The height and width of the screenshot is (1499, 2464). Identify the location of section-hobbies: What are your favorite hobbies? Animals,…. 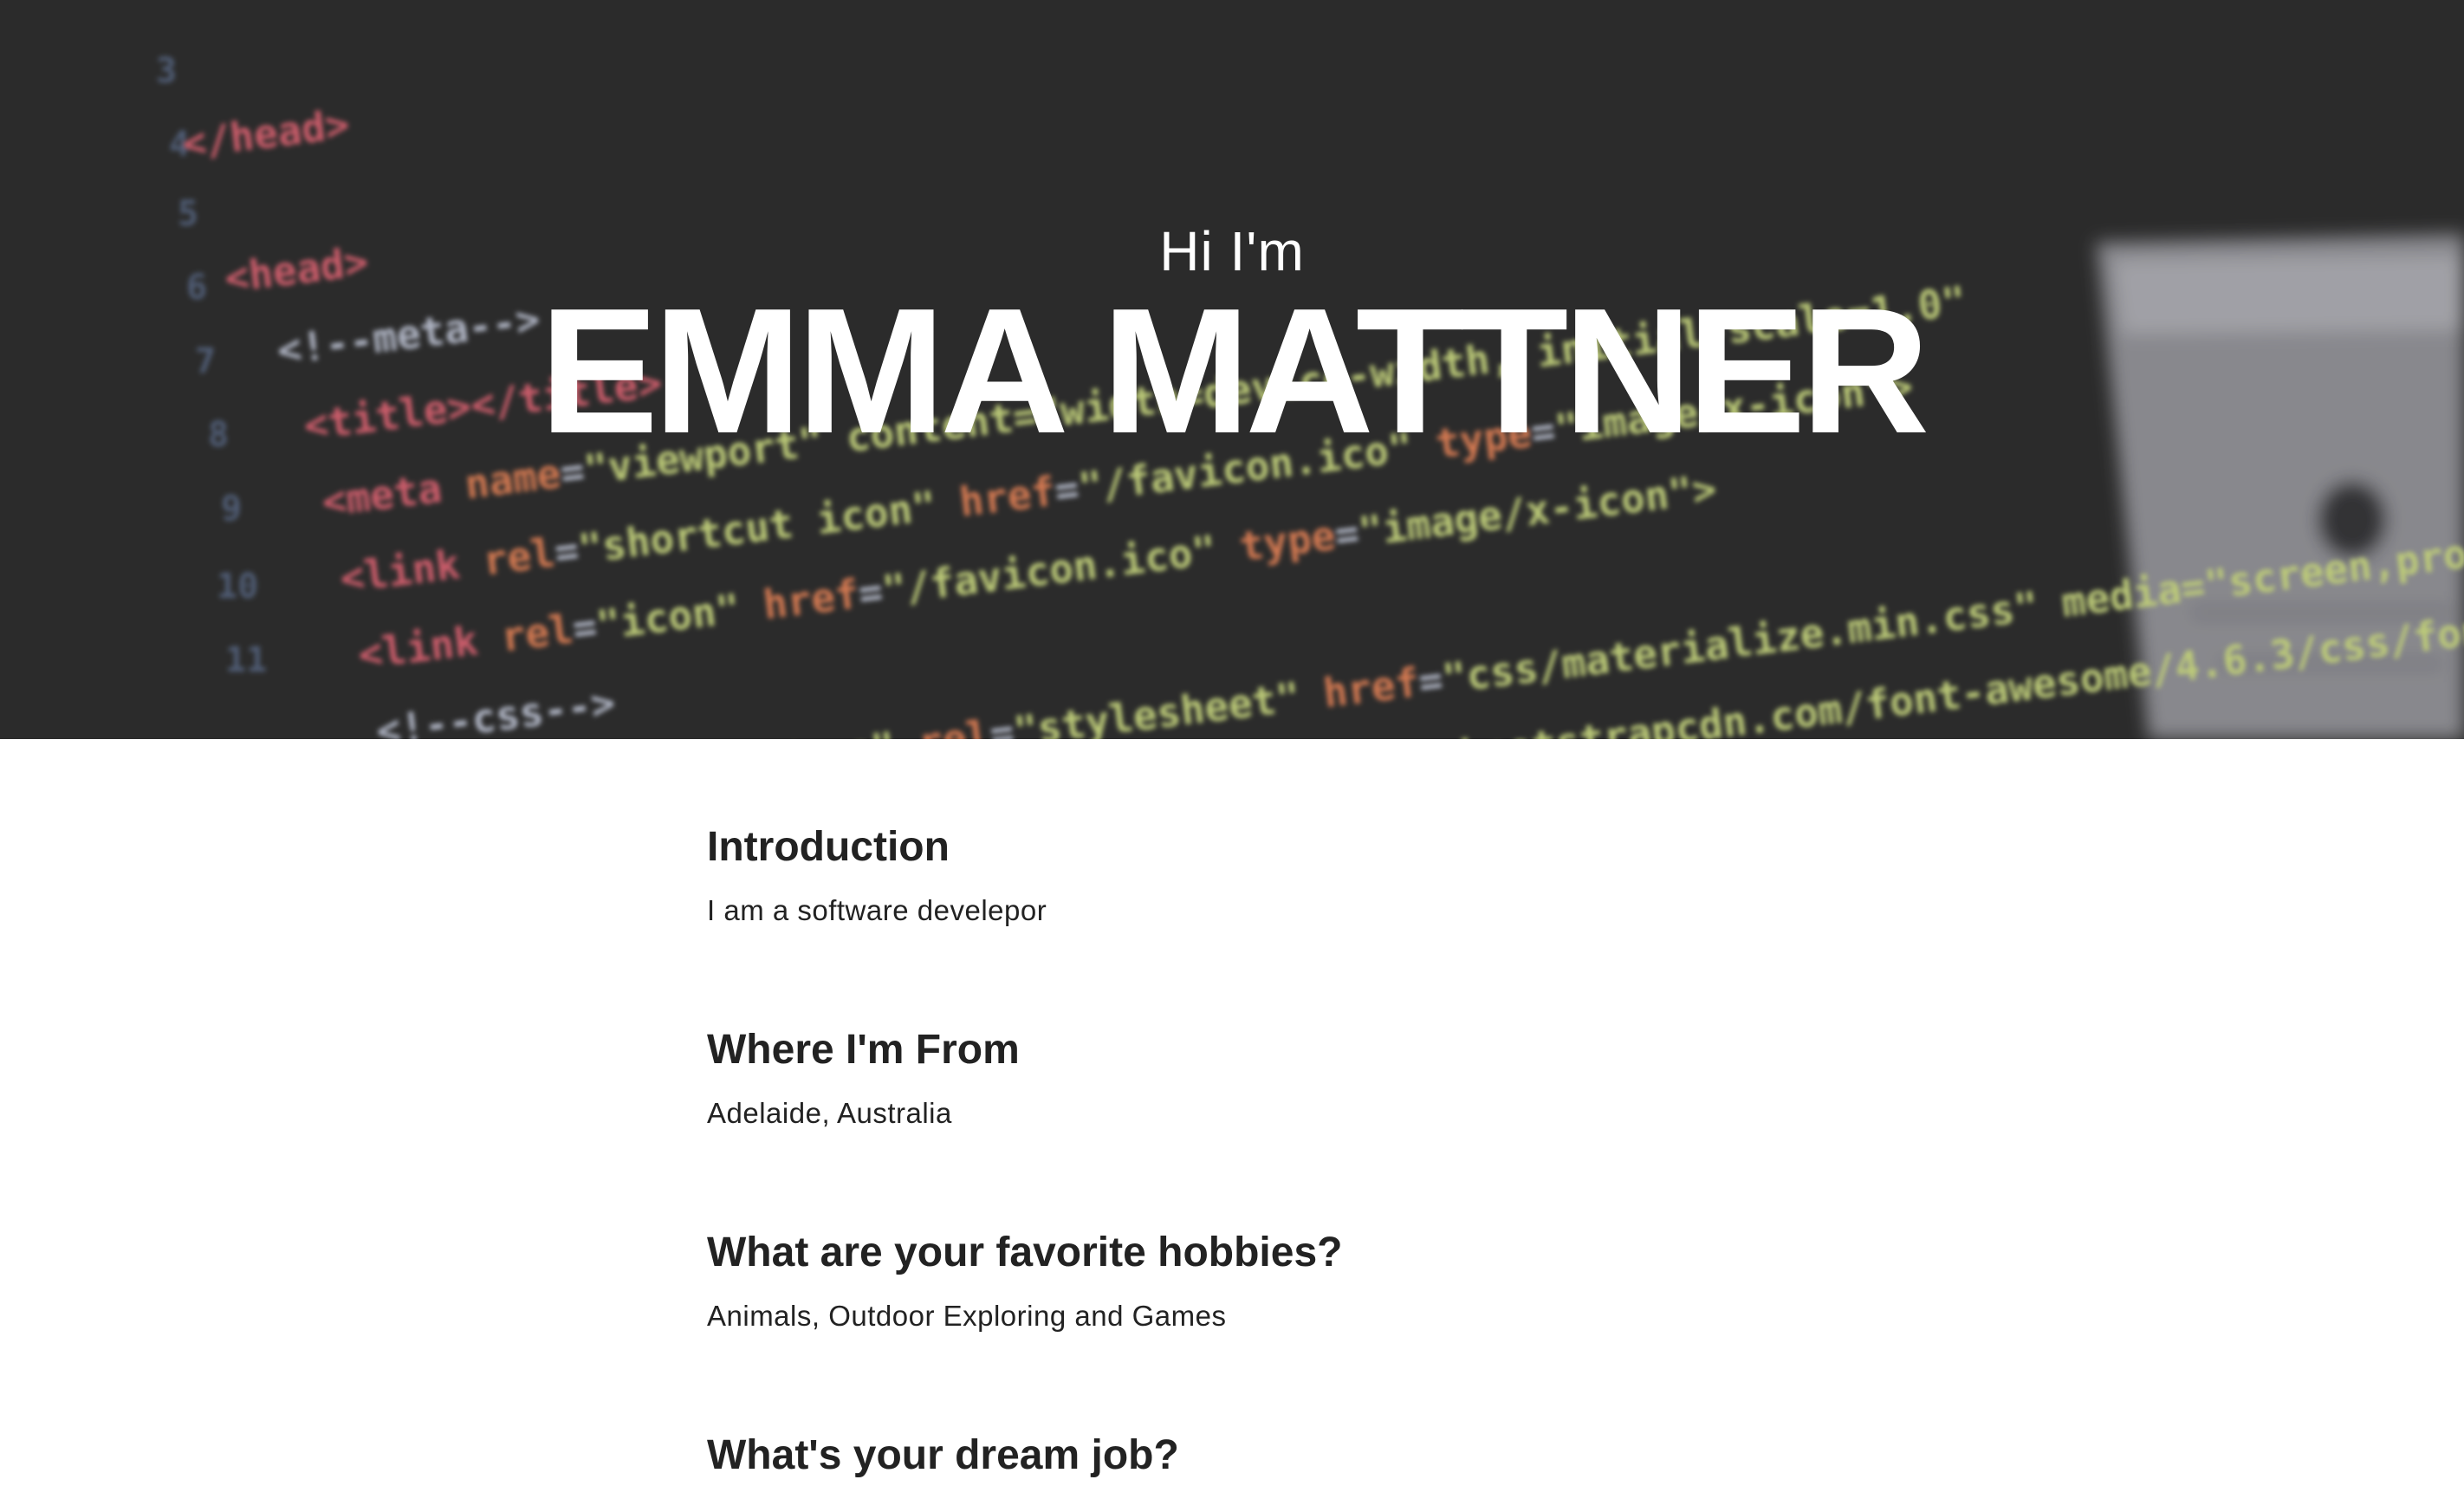
(1314, 1278).